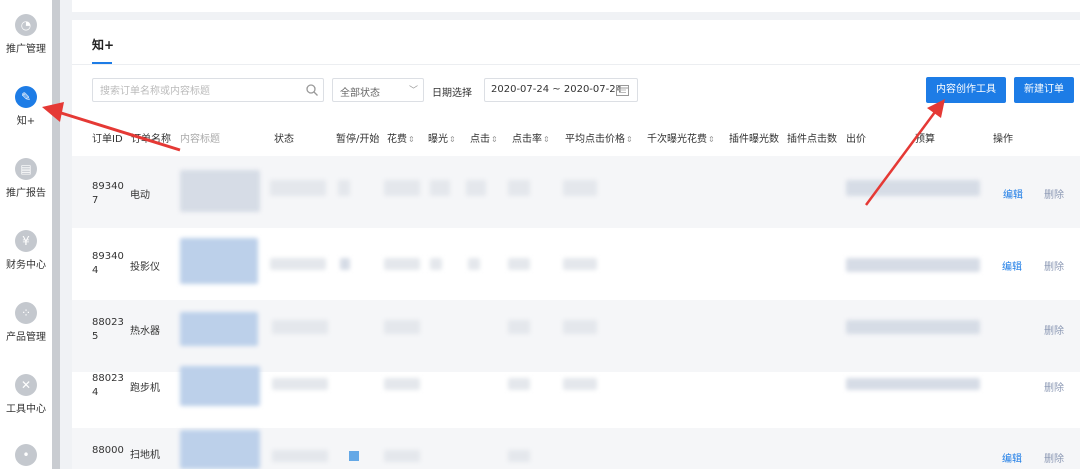 The height and width of the screenshot is (469, 1080). What do you see at coordinates (360, 93) in the screenshot?
I see `status-select-value: 全部状态` at bounding box center [360, 93].